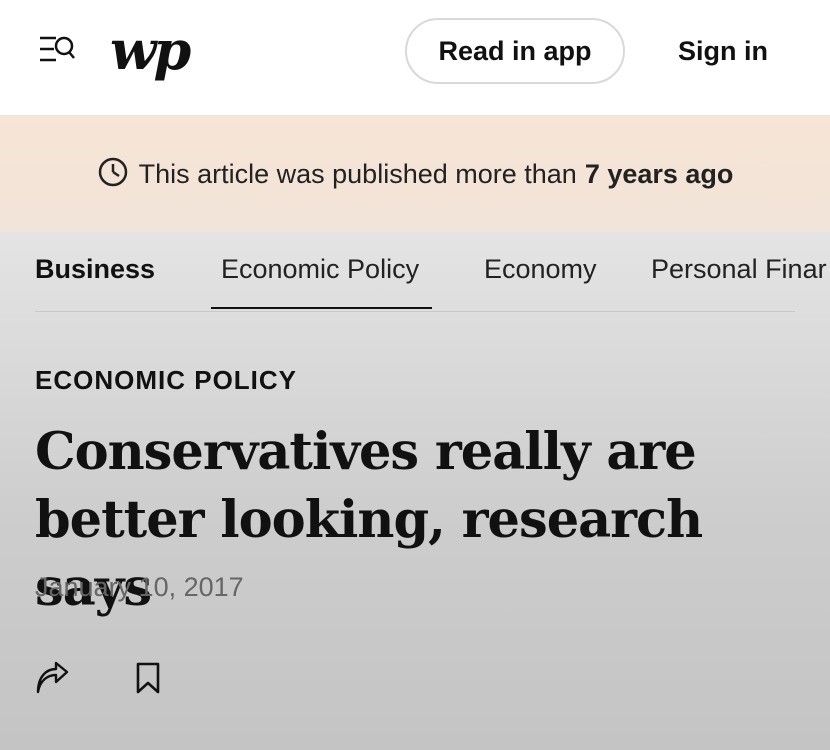 This screenshot has width=830, height=750. What do you see at coordinates (515, 51) in the screenshot?
I see `read-in-app-button: Read in app` at bounding box center [515, 51].